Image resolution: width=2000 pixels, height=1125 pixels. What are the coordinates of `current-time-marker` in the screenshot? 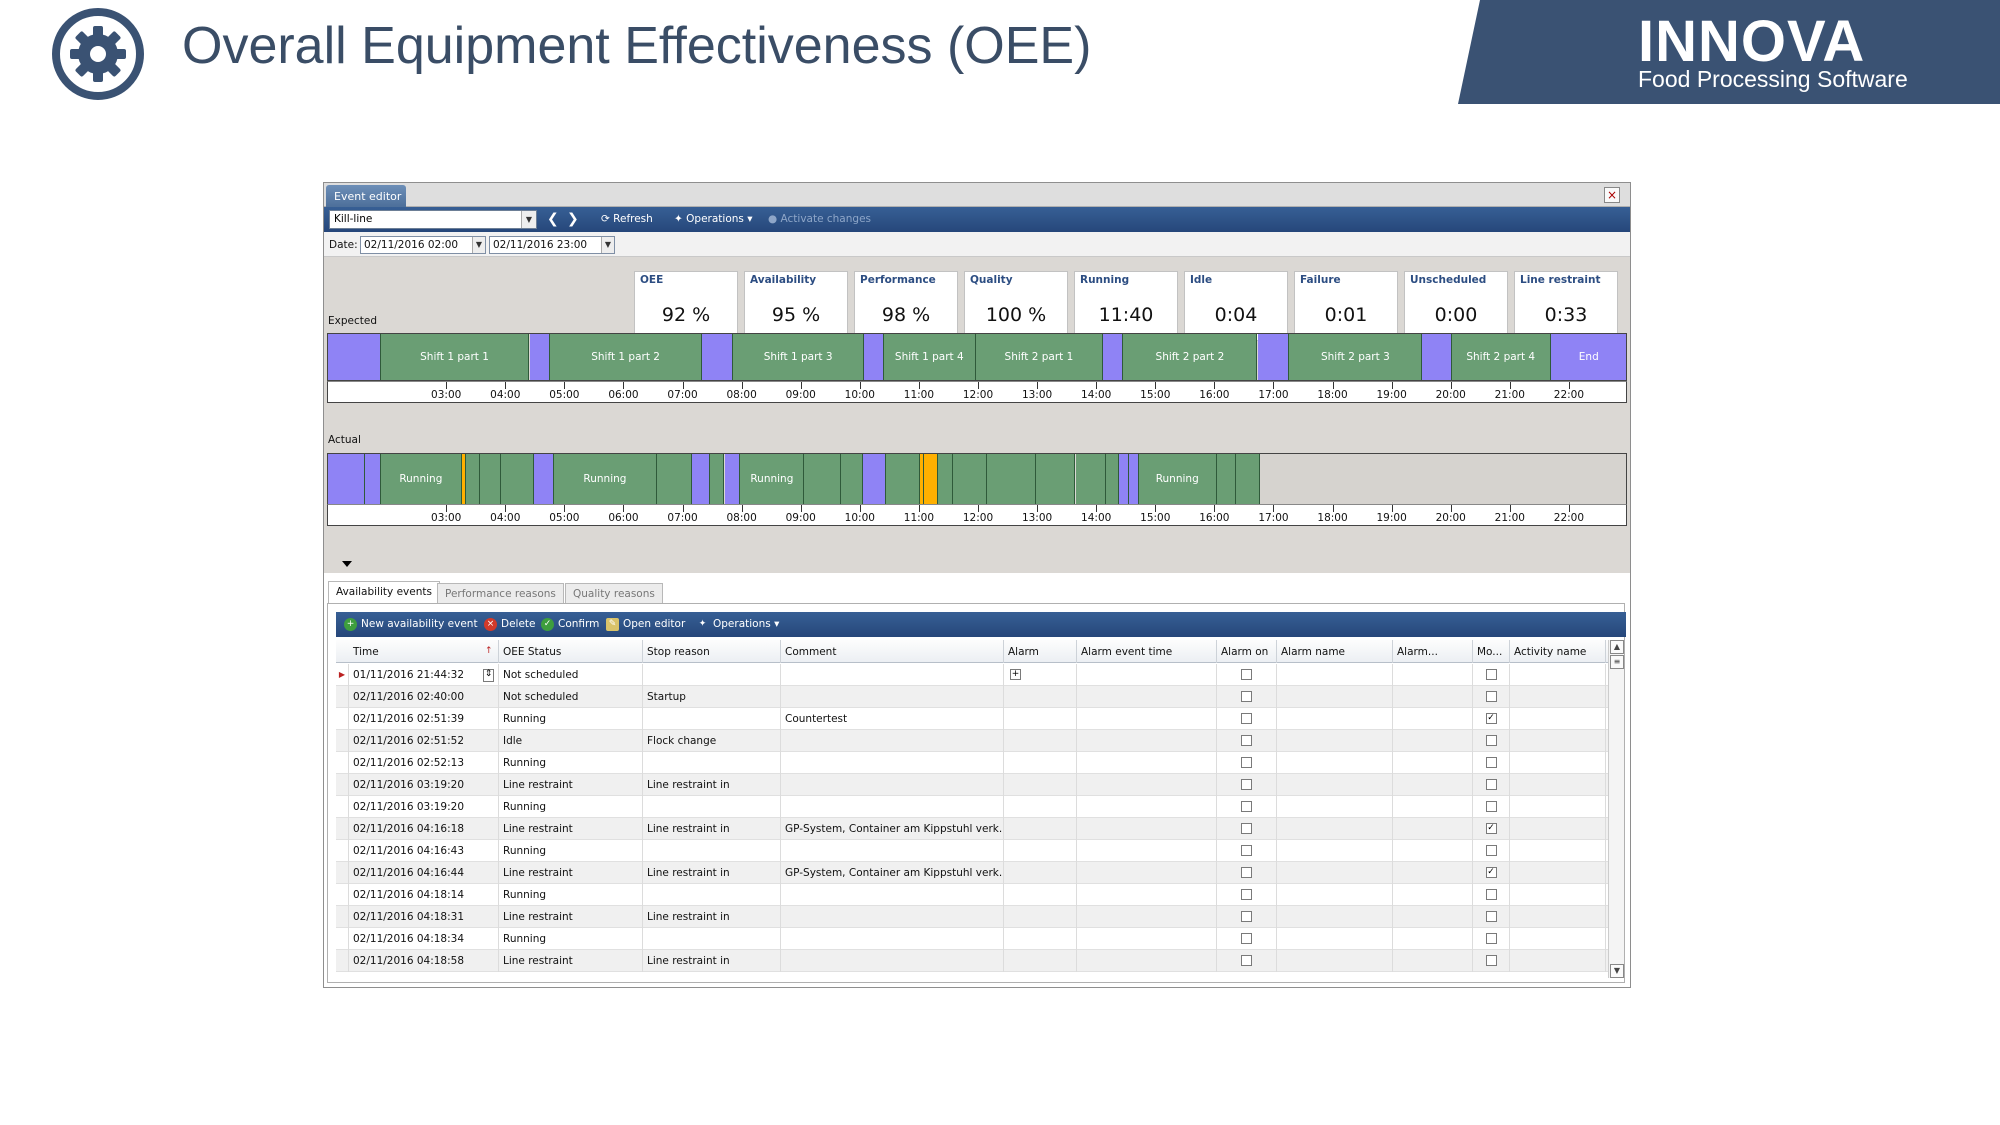 It's located at (347, 564).